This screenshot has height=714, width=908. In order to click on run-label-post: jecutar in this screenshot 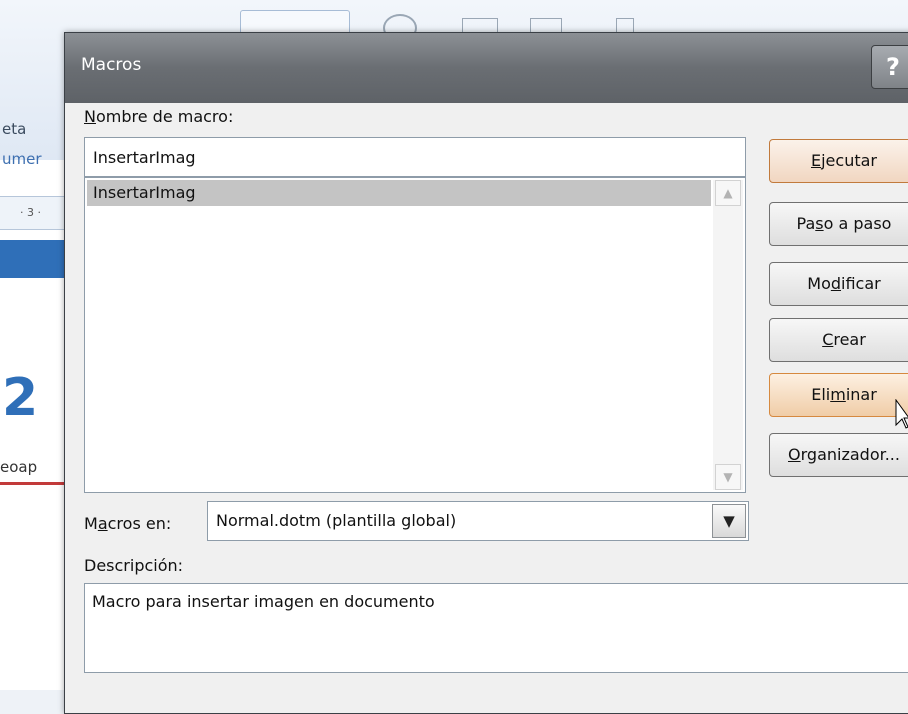, I will do `click(849, 160)`.